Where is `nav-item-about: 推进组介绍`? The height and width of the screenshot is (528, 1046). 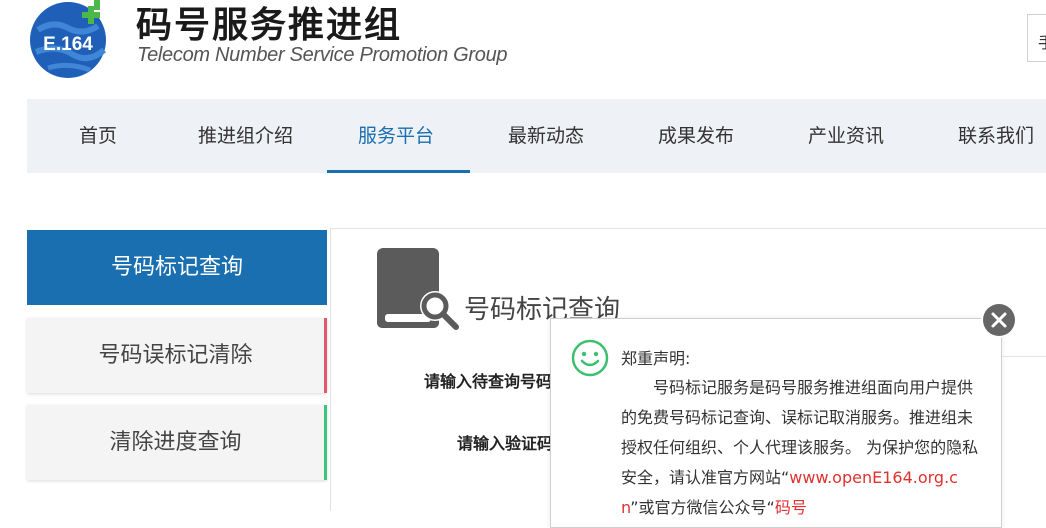 nav-item-about: 推进组介绍 is located at coordinates (245, 136).